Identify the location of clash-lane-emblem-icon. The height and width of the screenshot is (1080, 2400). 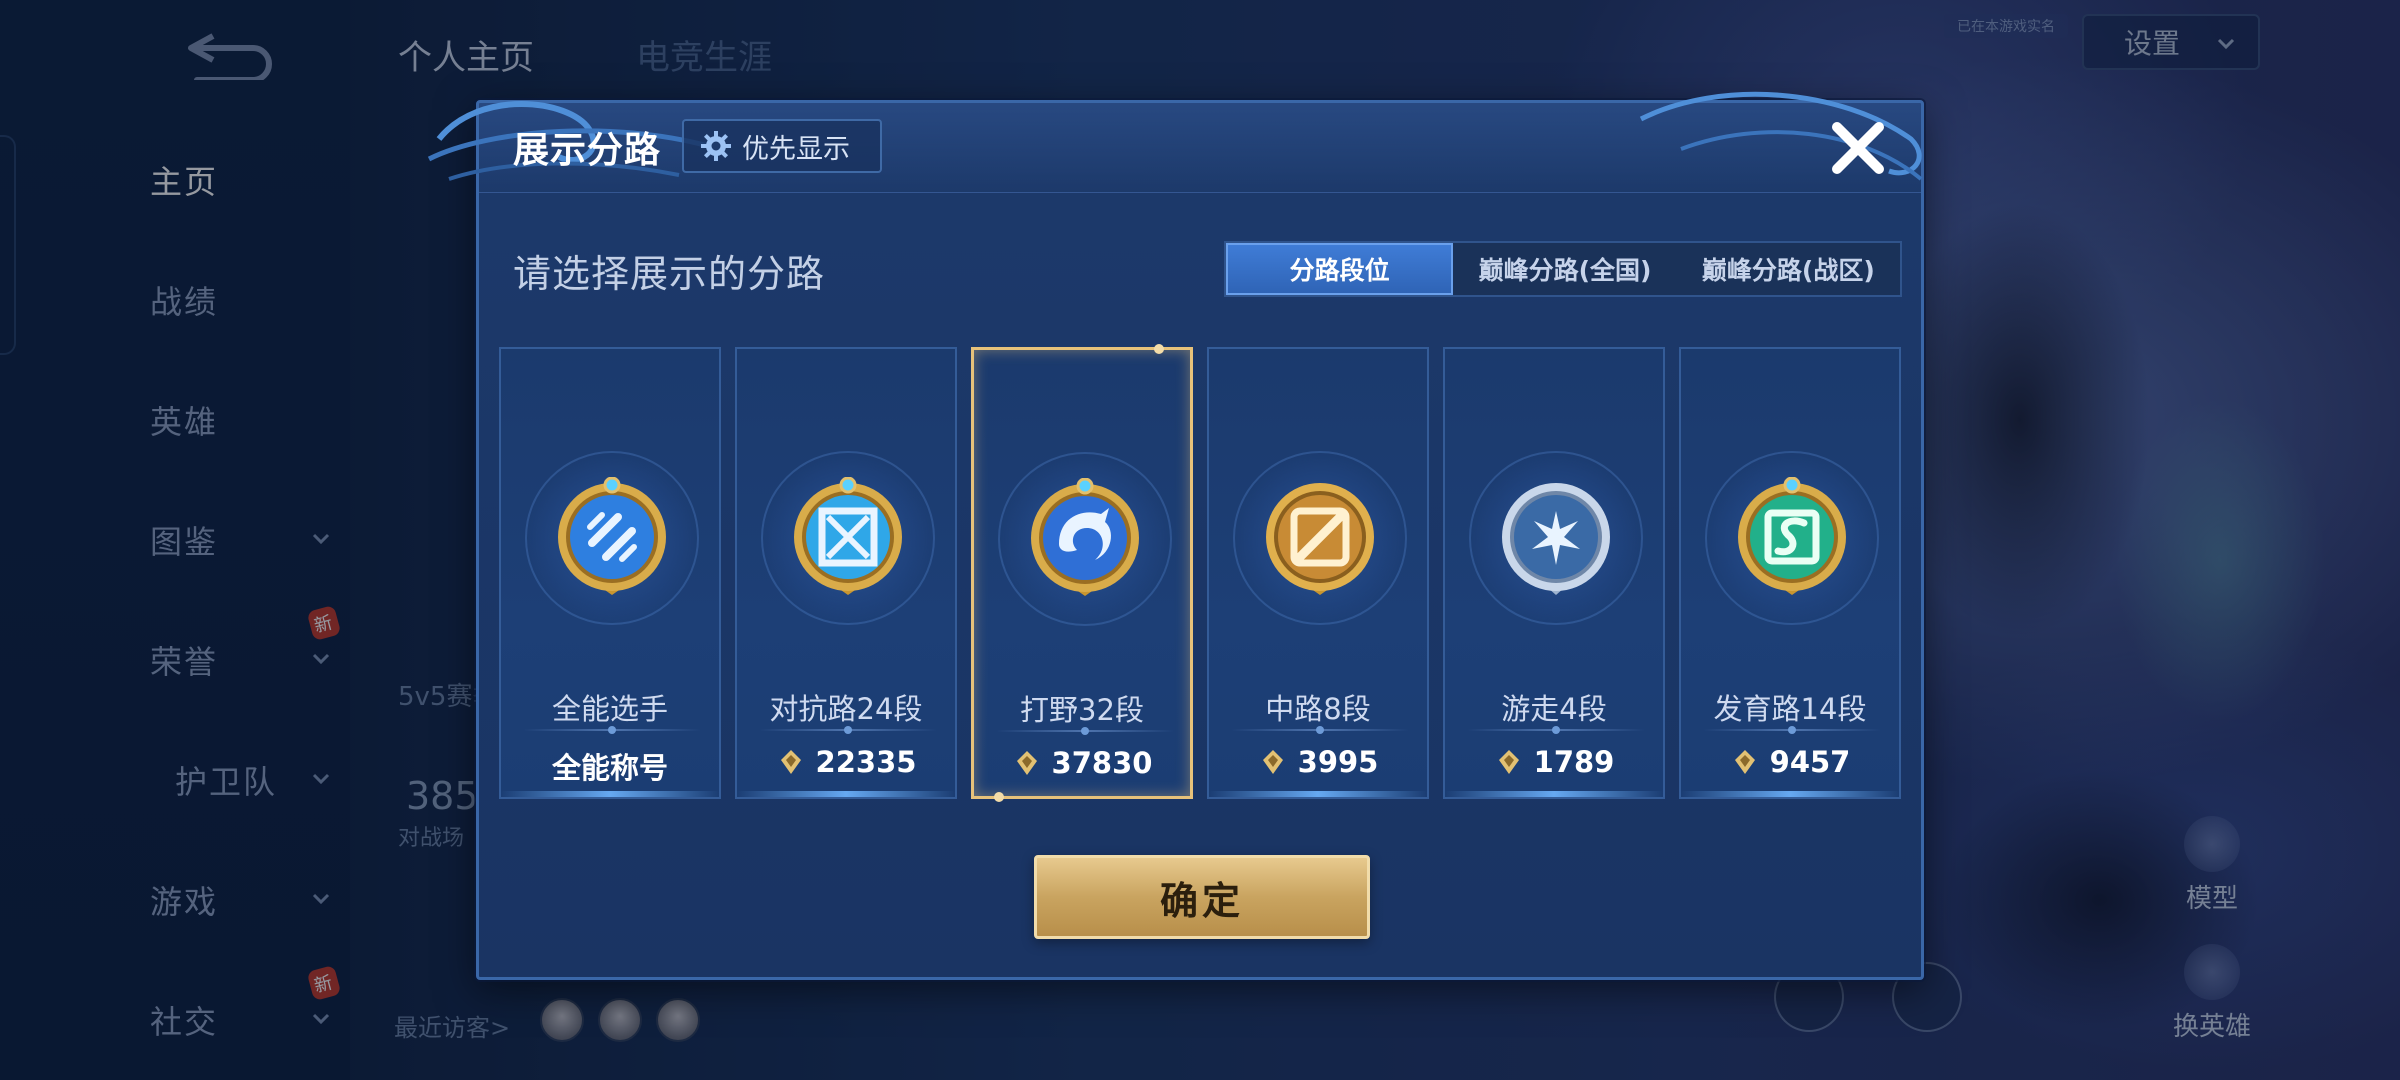
(848, 536).